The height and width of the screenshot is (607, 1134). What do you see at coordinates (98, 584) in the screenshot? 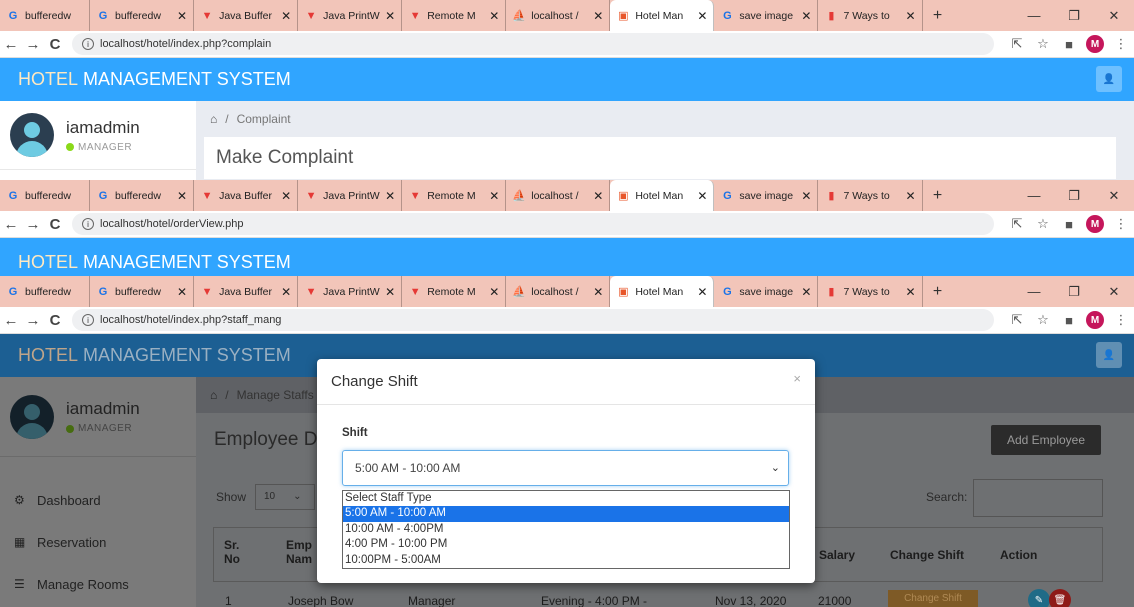
I see `sidebar-item-manage-rooms: ☰ Manage Rooms` at bounding box center [98, 584].